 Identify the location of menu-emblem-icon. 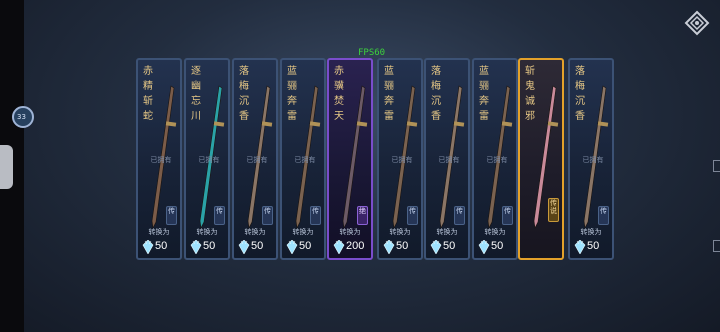
(697, 23).